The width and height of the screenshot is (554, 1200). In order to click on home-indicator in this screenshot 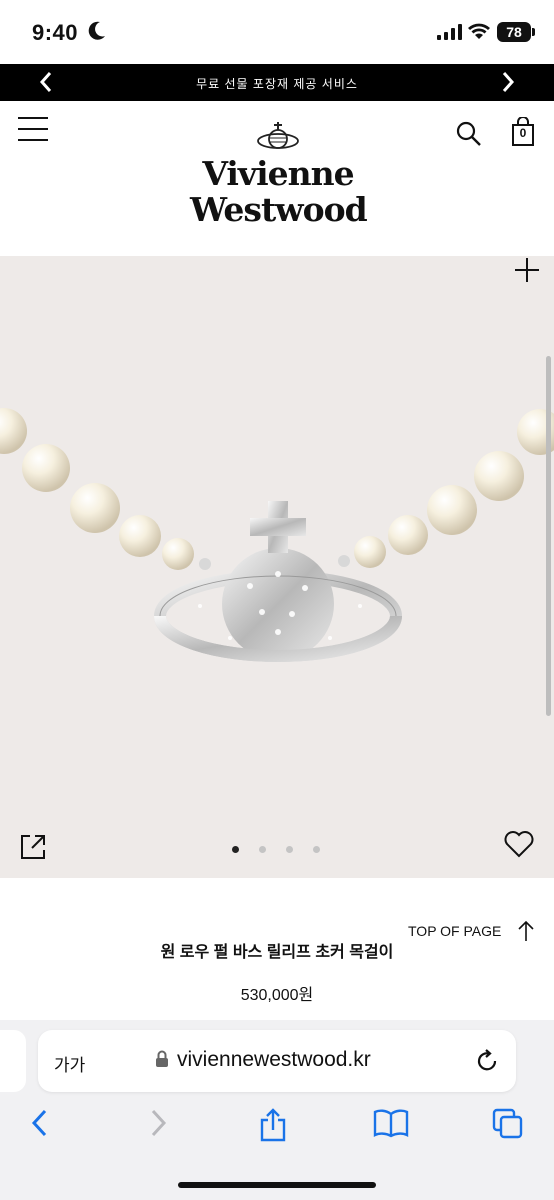, I will do `click(277, 1185)`.